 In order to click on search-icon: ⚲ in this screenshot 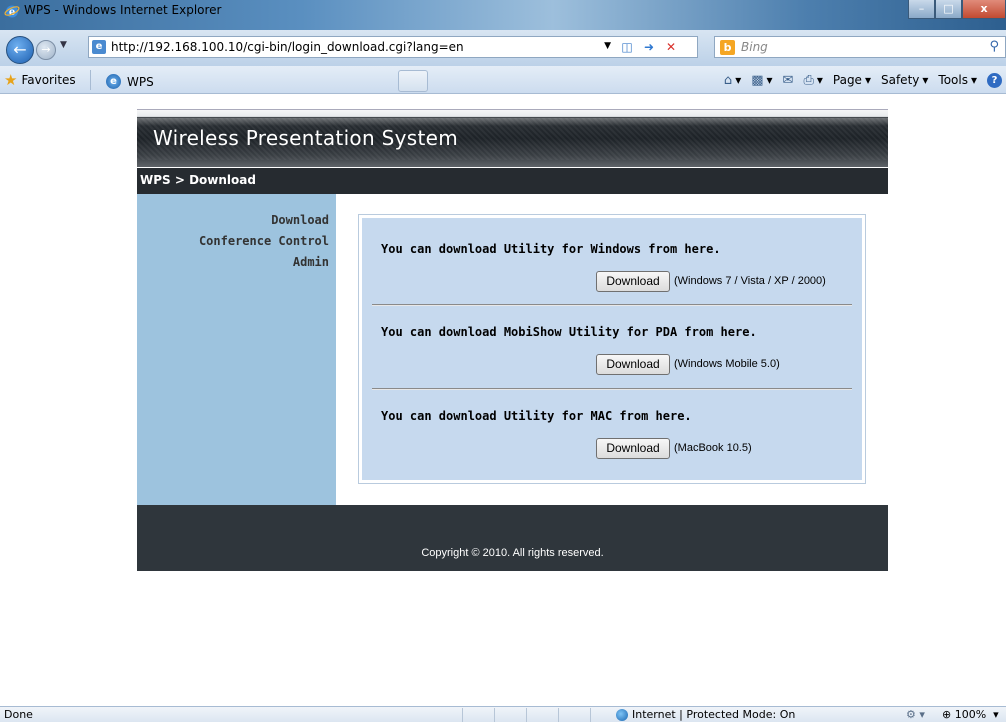, I will do `click(994, 46)`.